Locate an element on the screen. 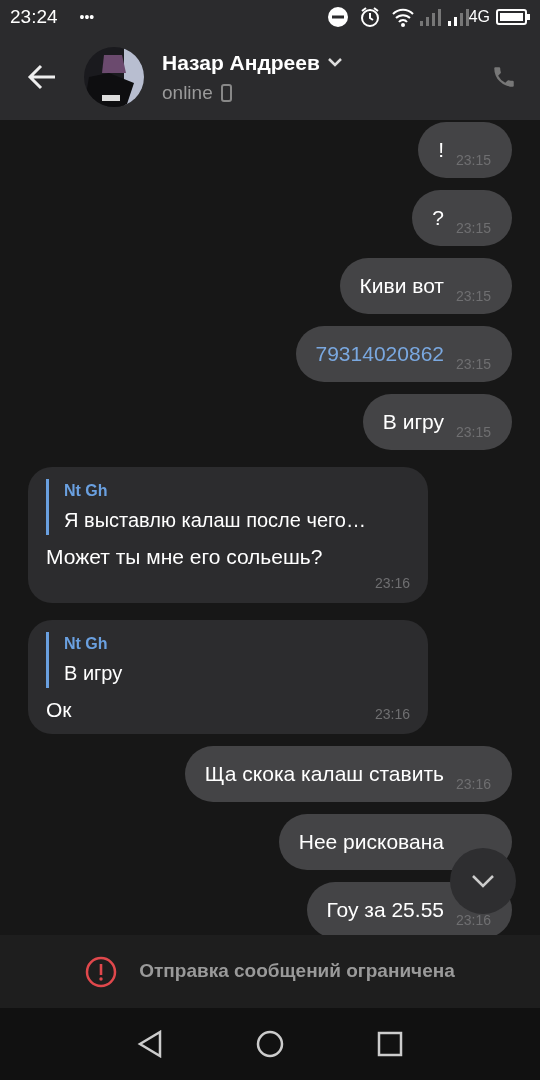 Image resolution: width=540 pixels, height=1080 pixels. recents-nav-icon is located at coordinates (390, 1044).